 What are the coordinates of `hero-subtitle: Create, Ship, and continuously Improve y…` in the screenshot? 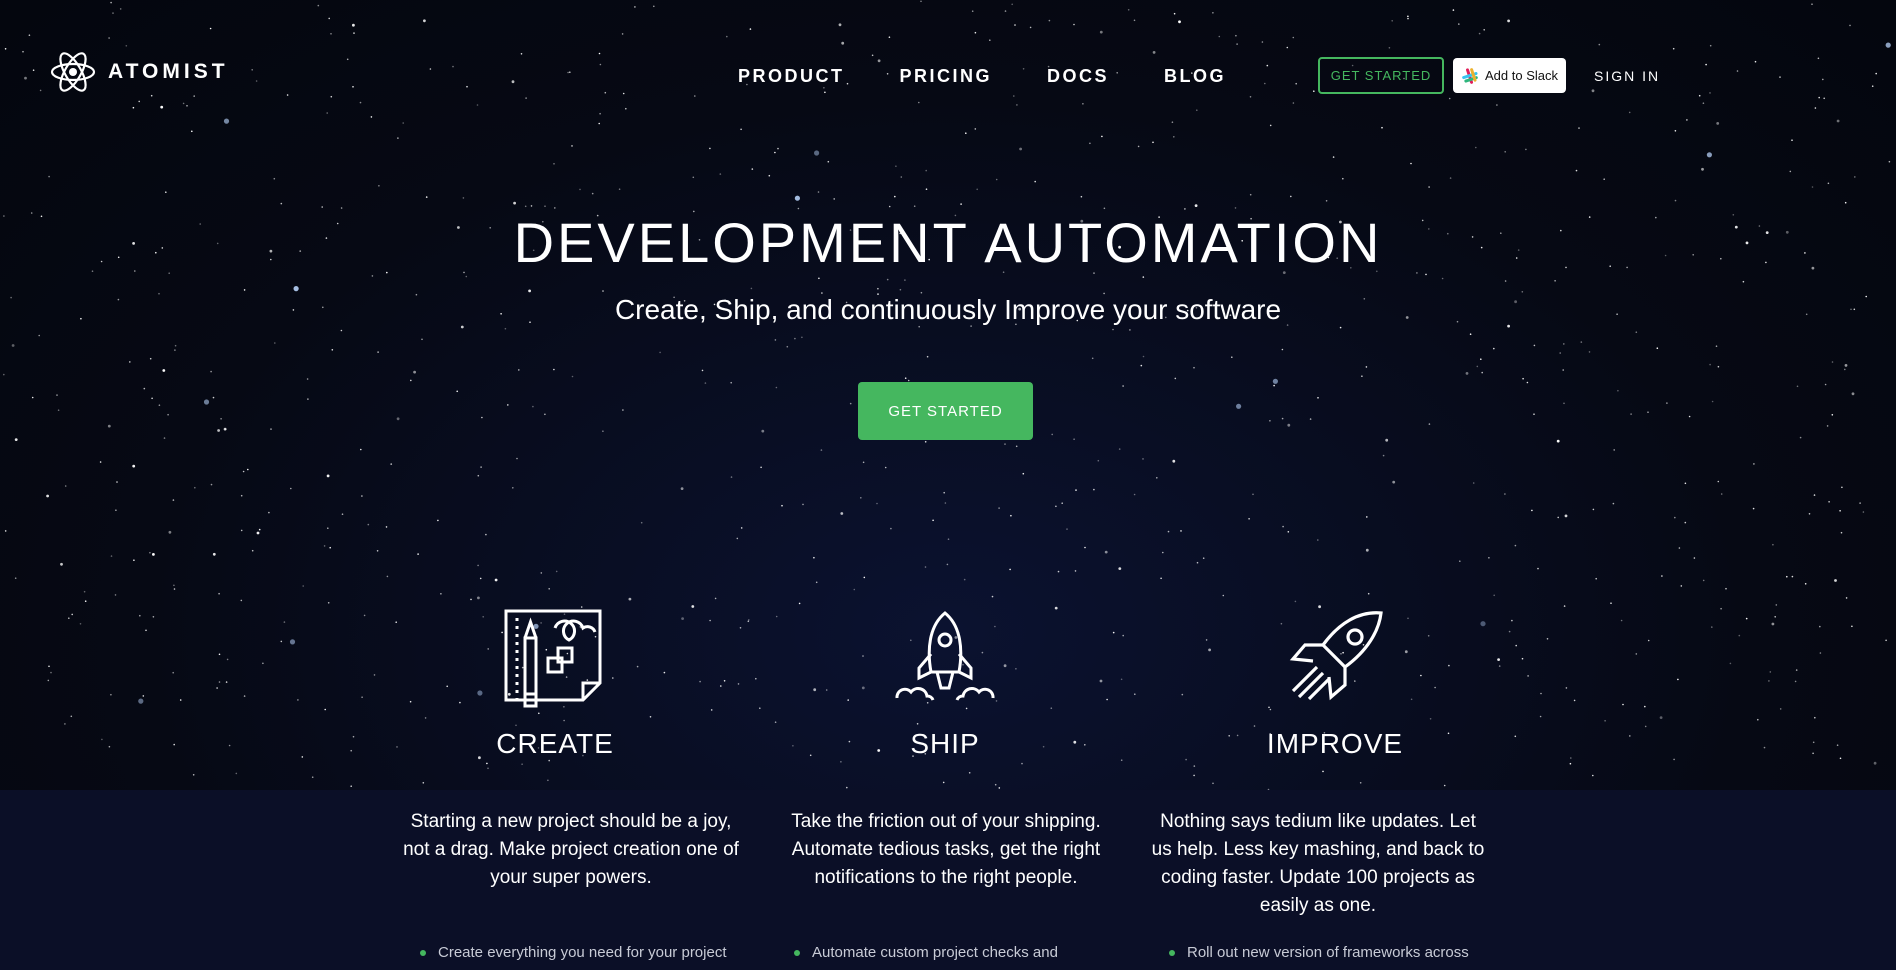 It's located at (948, 309).